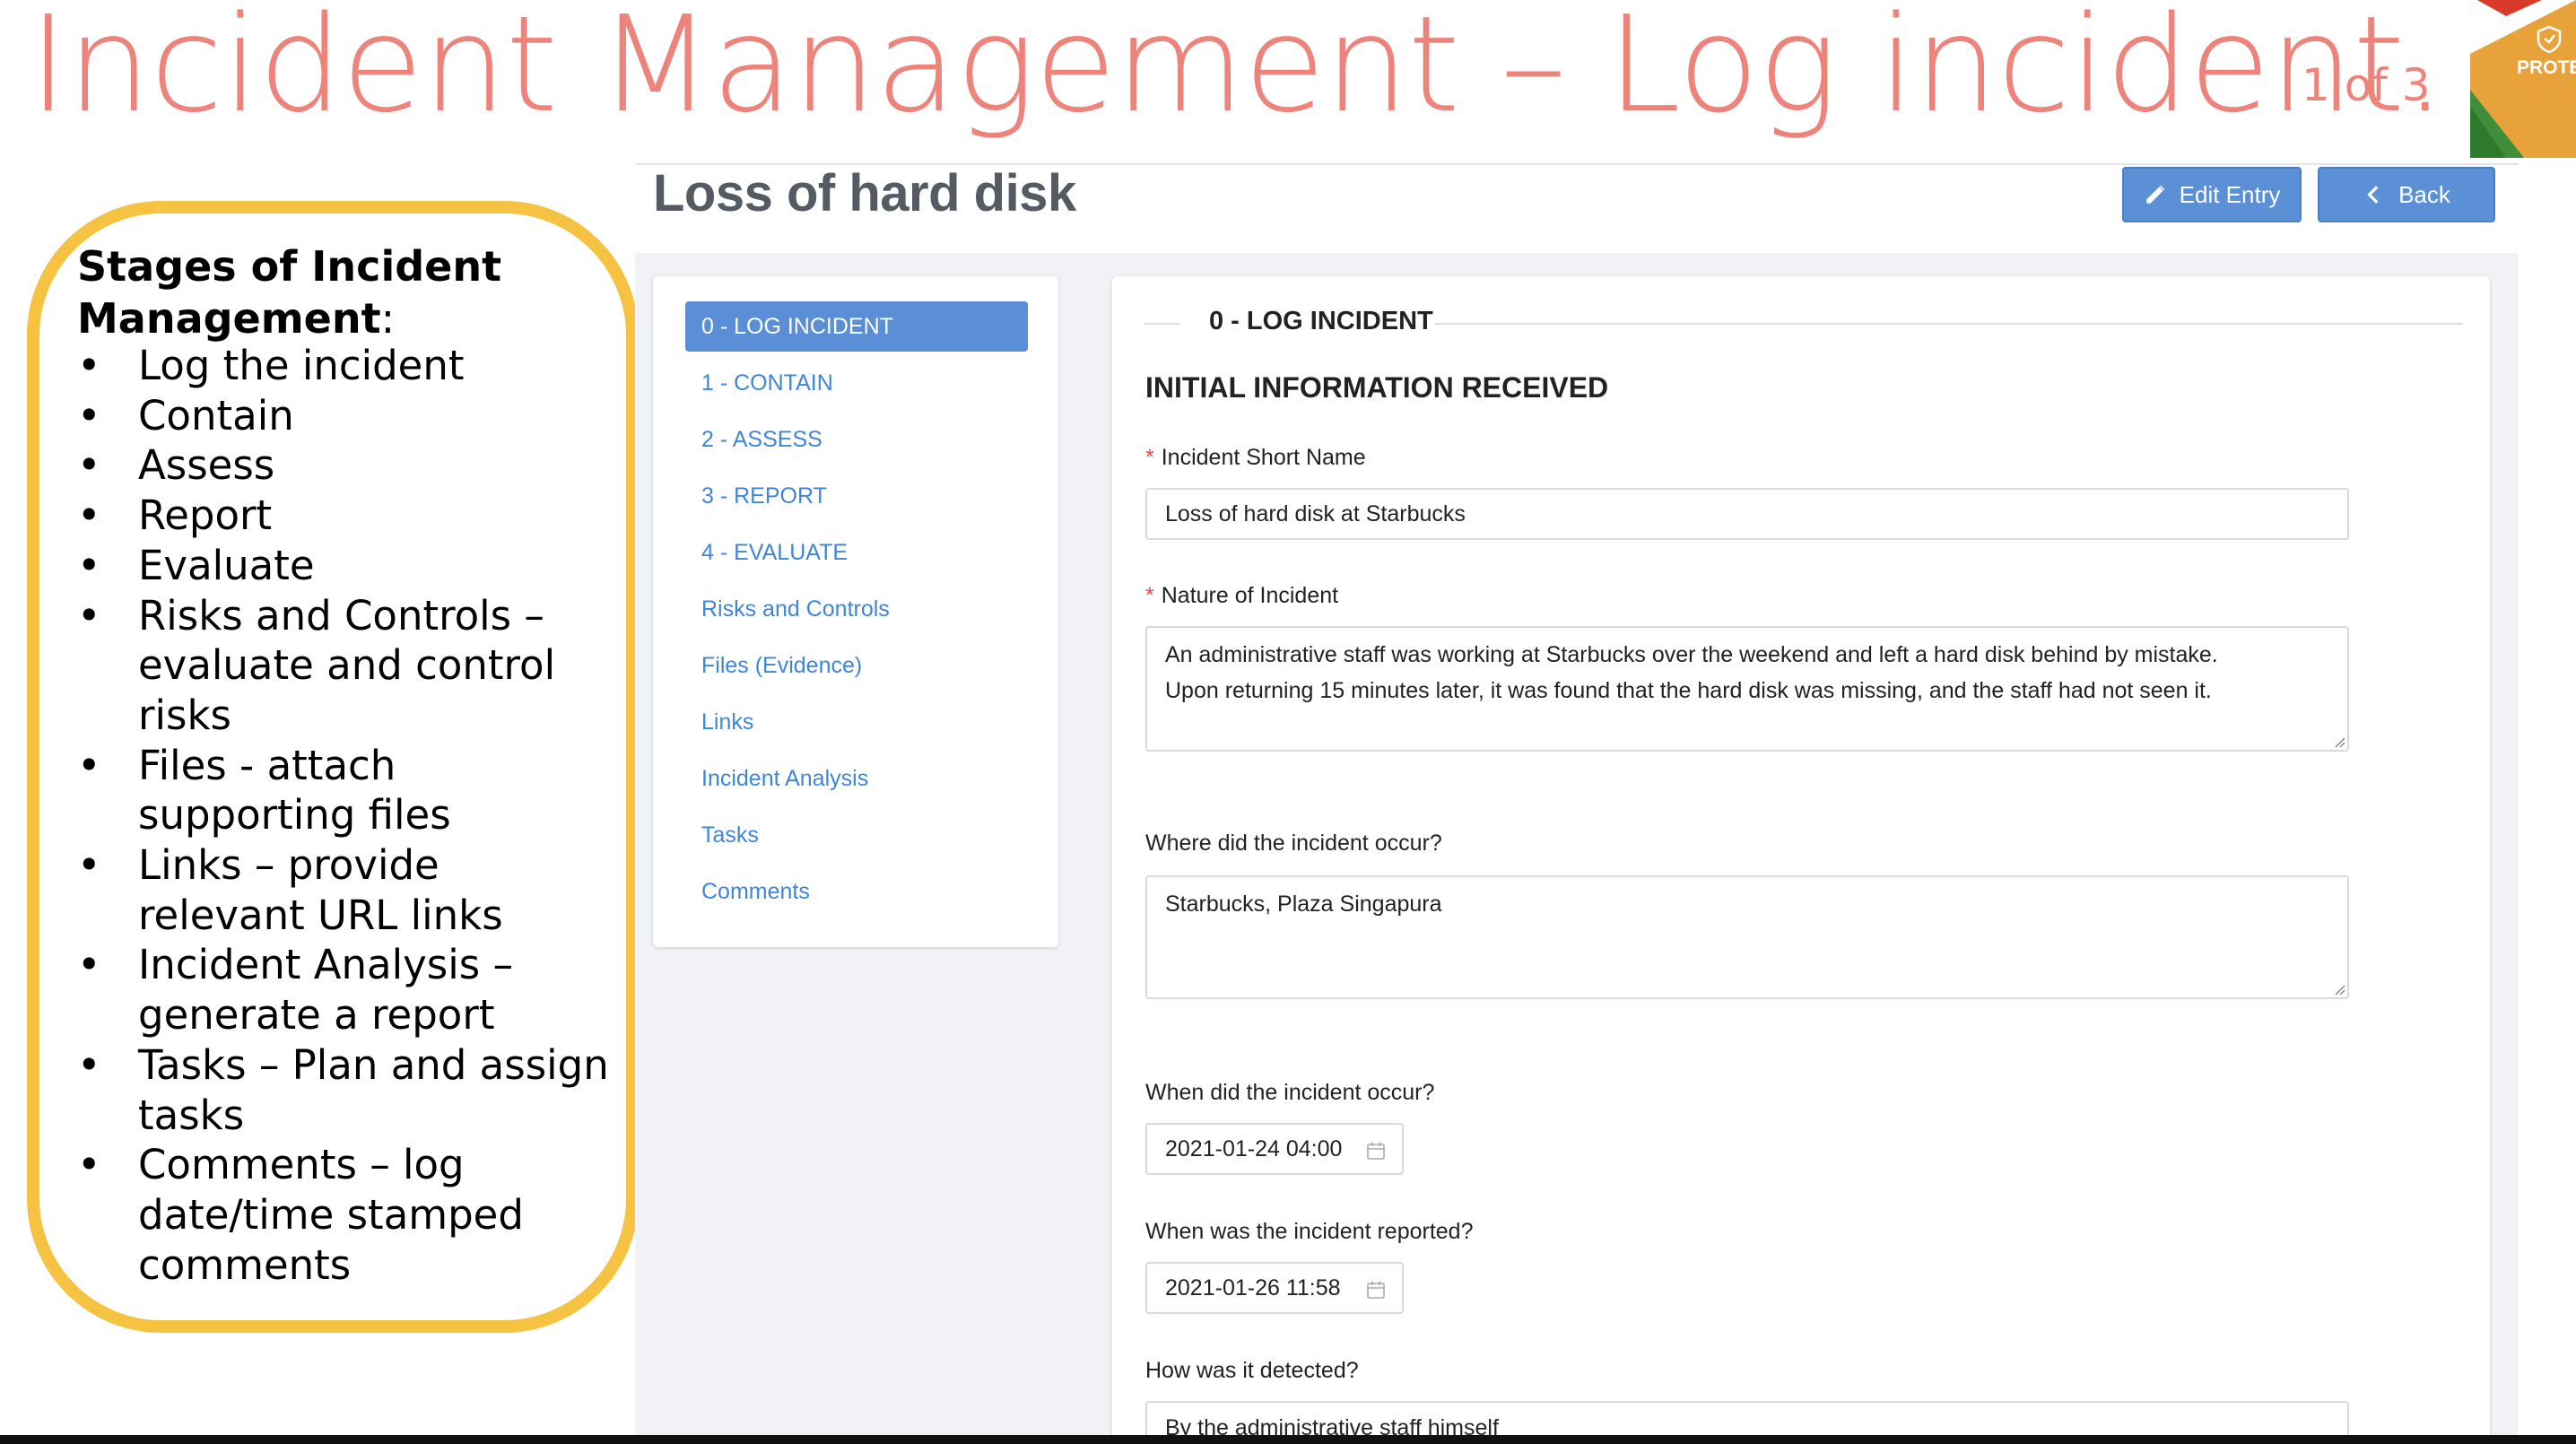 The height and width of the screenshot is (1444, 2576). I want to click on pencil-icon, so click(2154, 194).